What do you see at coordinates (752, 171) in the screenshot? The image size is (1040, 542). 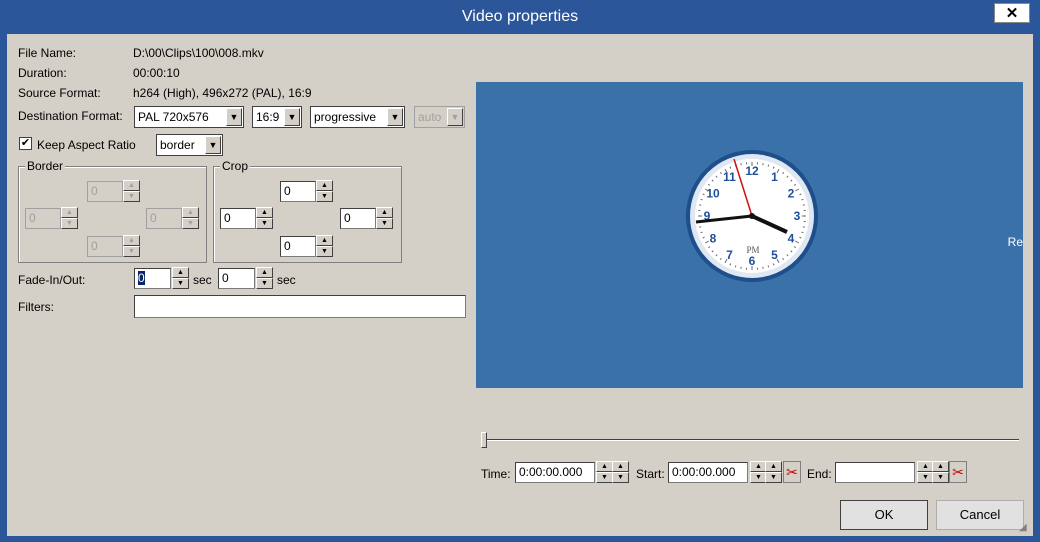 I see `clock-number: 12` at bounding box center [752, 171].